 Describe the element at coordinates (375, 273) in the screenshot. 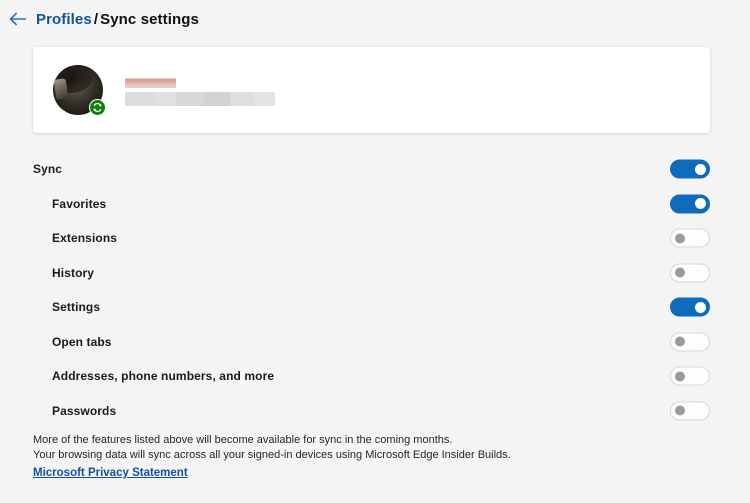

I see `sync-row: History` at that location.